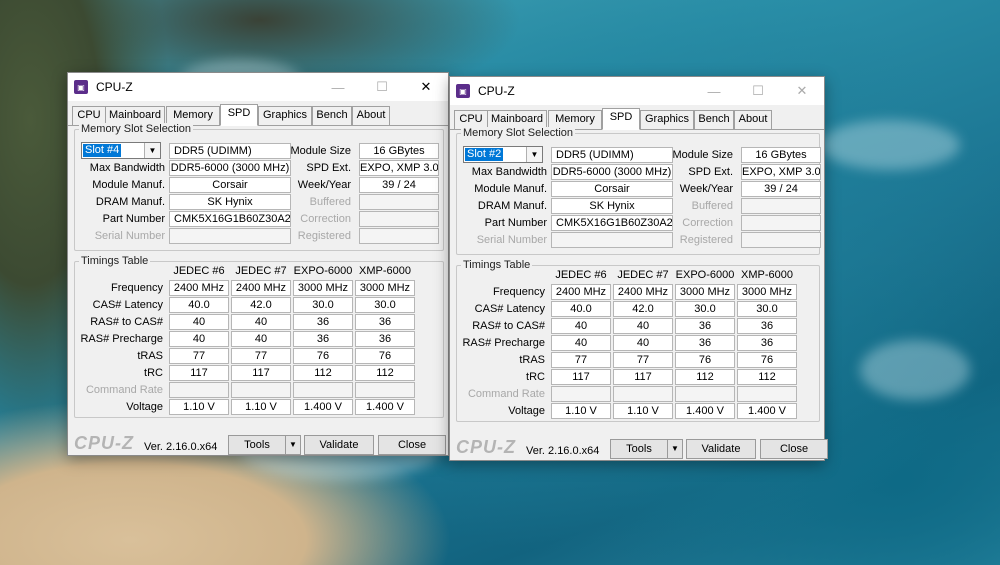 The height and width of the screenshot is (565, 1000). I want to click on slot-selected-value: Slot #4, so click(102, 150).